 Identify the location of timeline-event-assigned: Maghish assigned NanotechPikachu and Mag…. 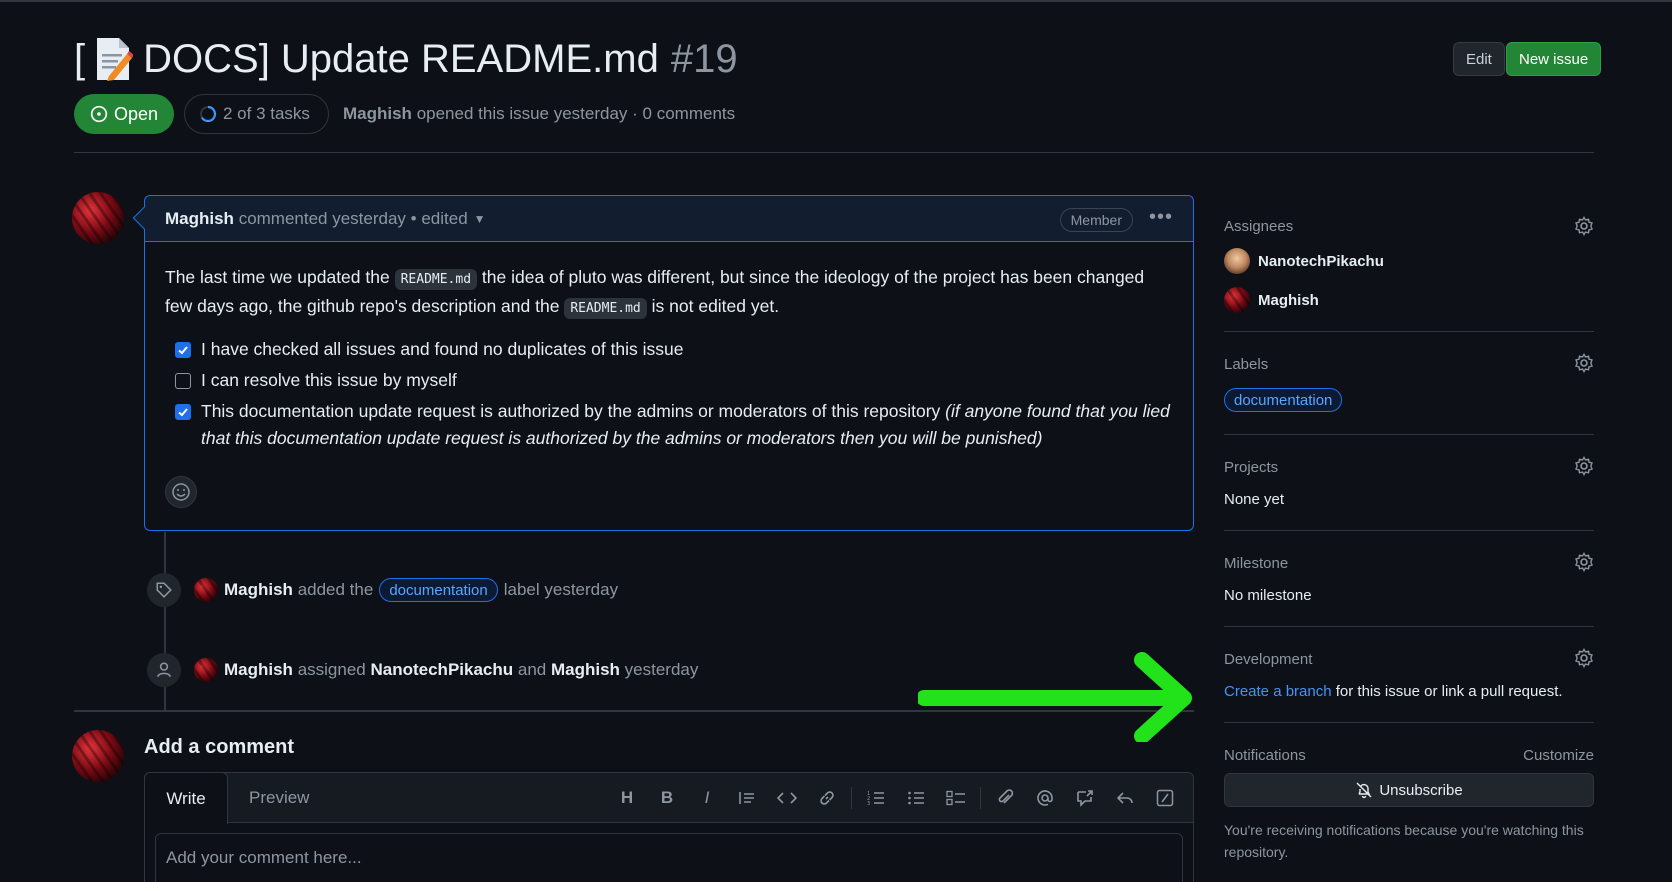
(461, 670).